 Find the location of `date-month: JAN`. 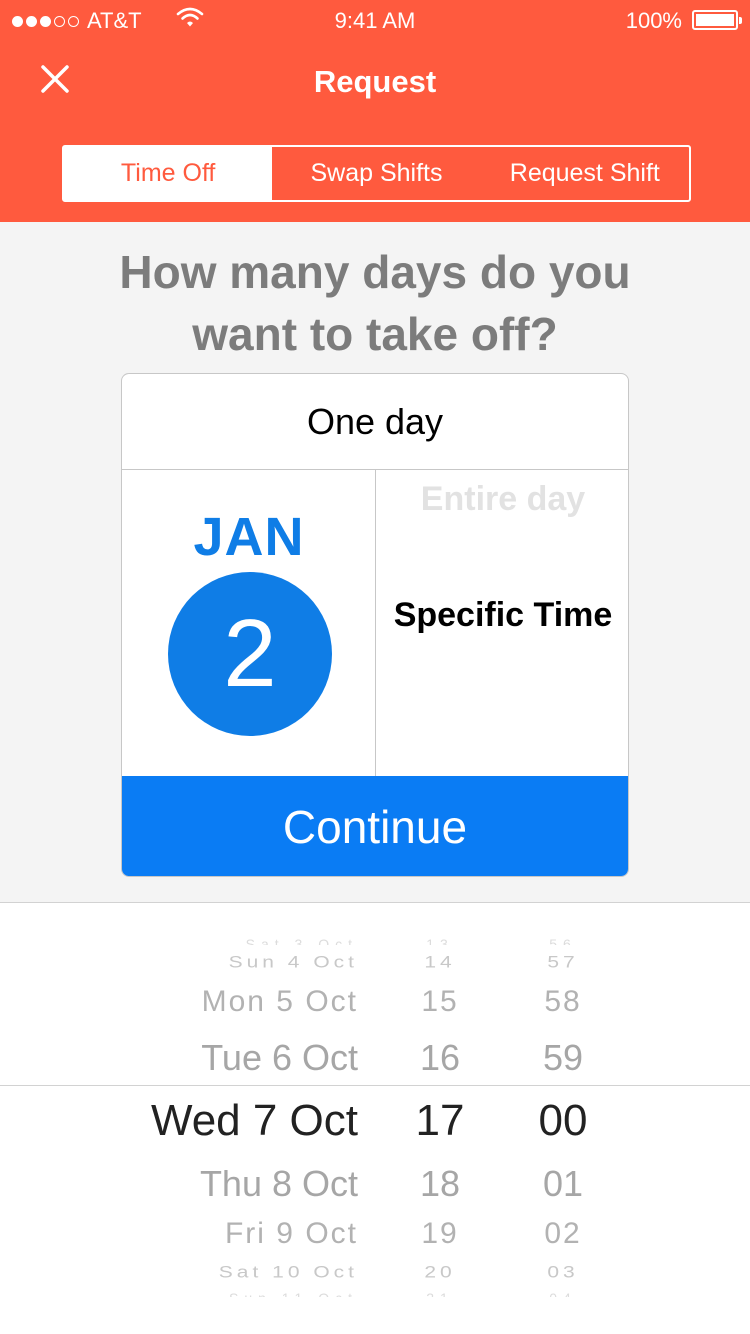

date-month: JAN is located at coordinates (249, 537).